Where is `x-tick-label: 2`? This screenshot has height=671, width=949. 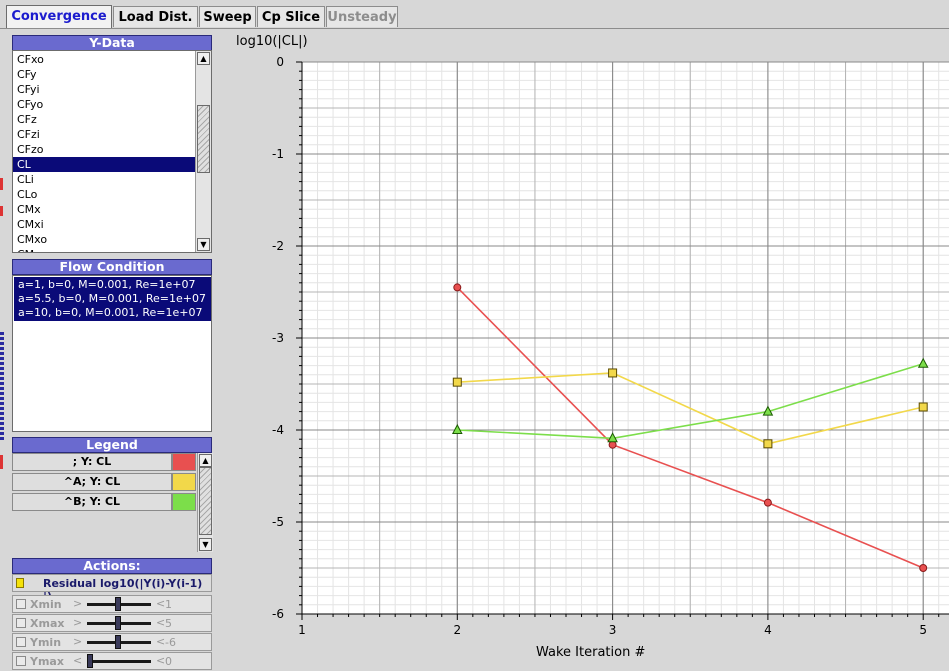 x-tick-label: 2 is located at coordinates (457, 630).